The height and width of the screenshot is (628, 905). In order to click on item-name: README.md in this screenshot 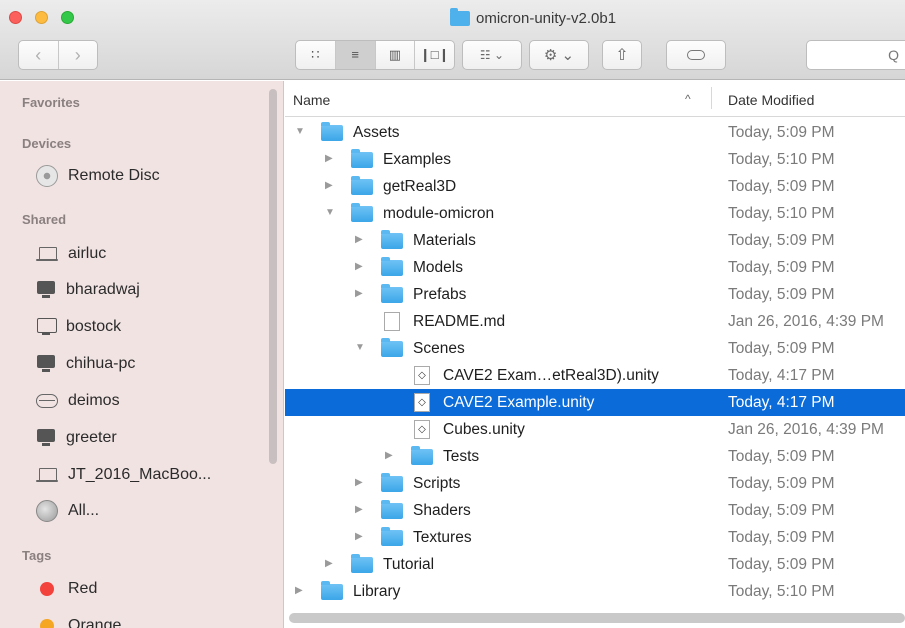, I will do `click(459, 321)`.